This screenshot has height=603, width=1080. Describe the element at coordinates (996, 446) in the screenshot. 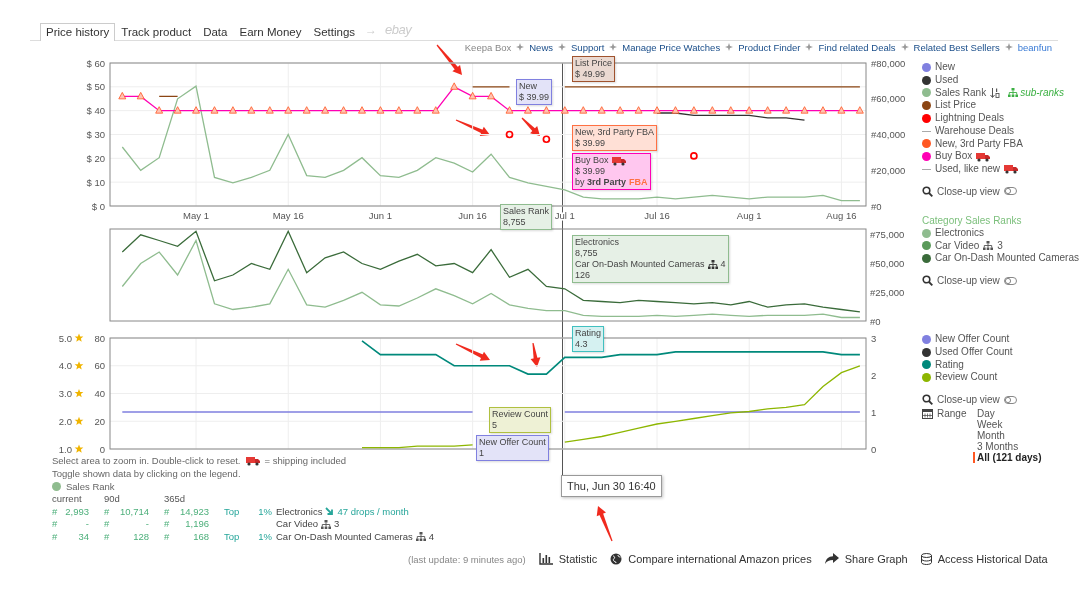

I see `range-option: 3 Months` at that location.